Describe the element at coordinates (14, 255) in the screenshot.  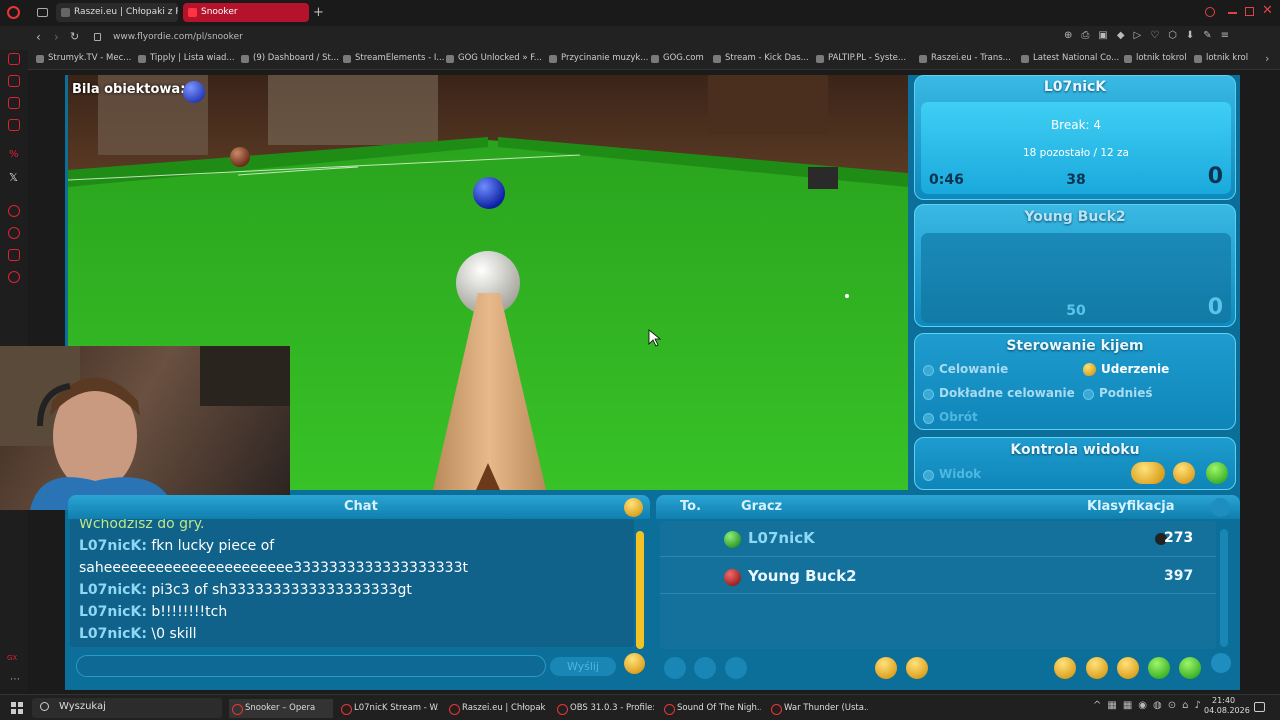
I see `extensions-icon` at that location.